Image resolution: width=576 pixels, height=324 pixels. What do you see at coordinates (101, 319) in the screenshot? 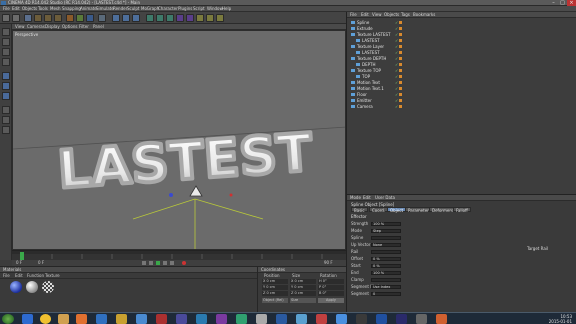
I see `taskbar-cinema4d-icon` at bounding box center [101, 319].